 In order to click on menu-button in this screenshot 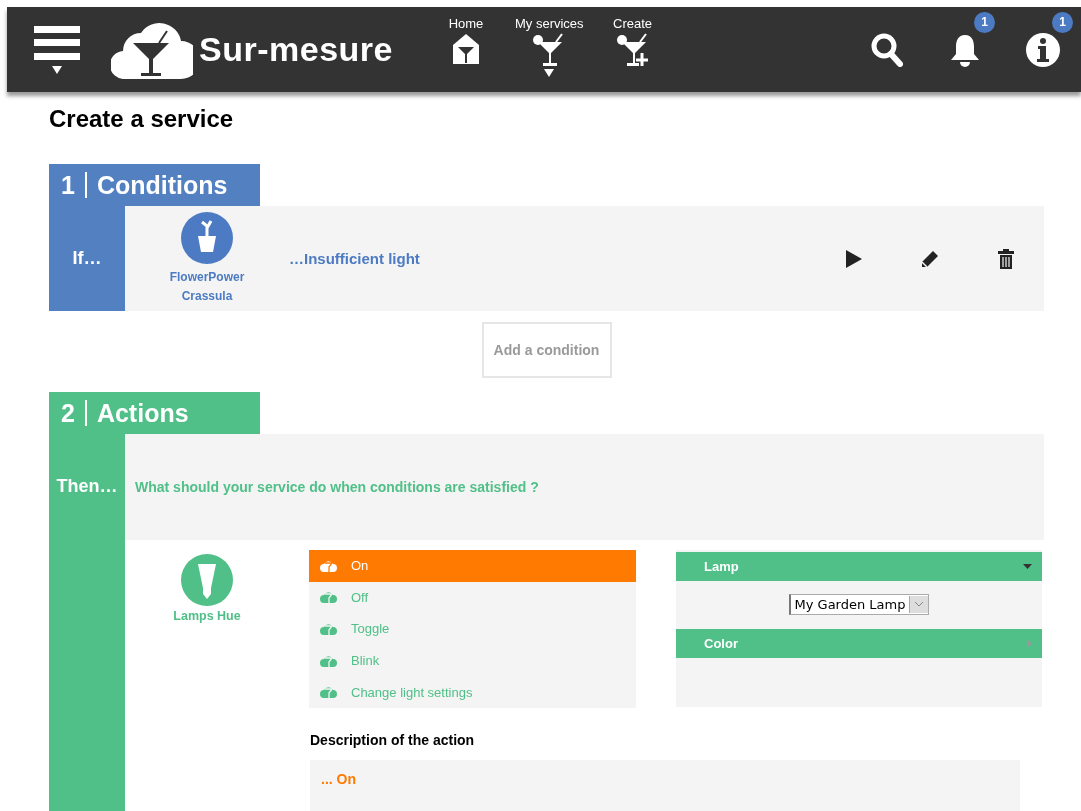, I will do `click(57, 49)`.